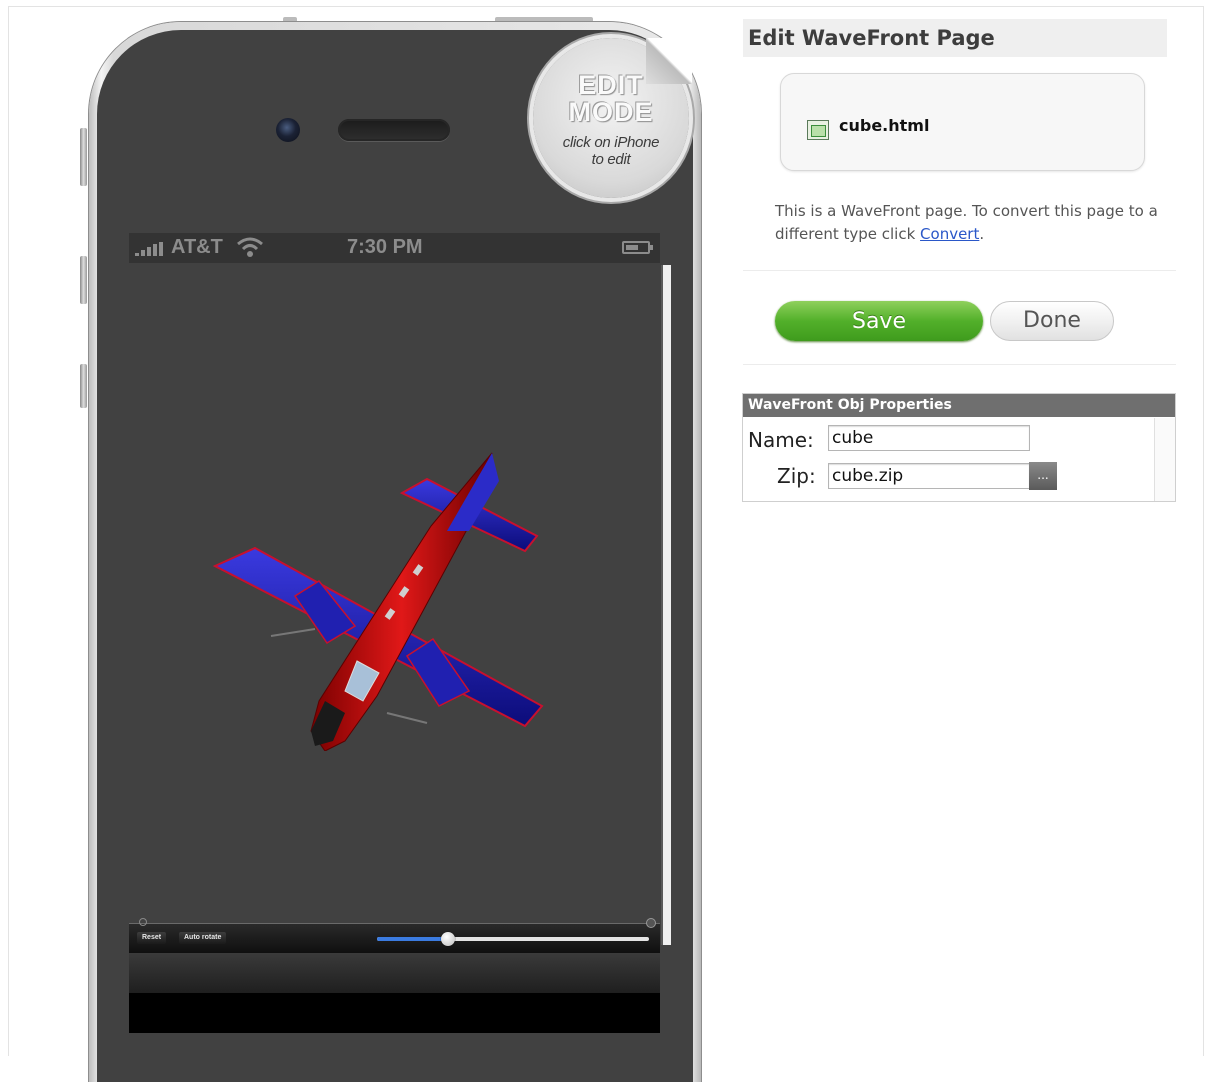  Describe the element at coordinates (611, 159) in the screenshot. I see `badge-hint-line2: to edit` at that location.